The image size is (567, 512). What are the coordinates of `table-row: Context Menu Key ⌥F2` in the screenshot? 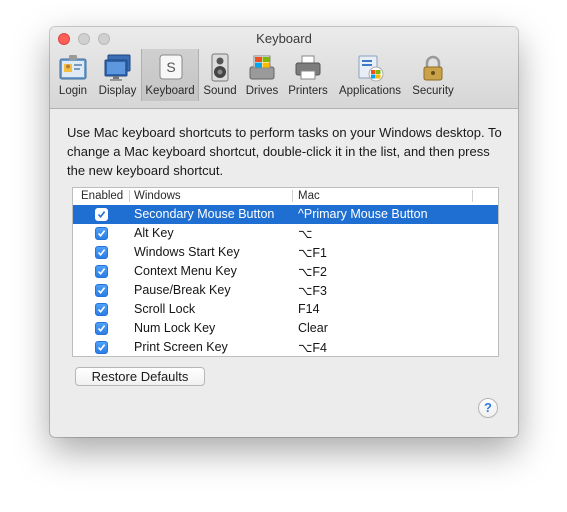 It's located at (285, 271).